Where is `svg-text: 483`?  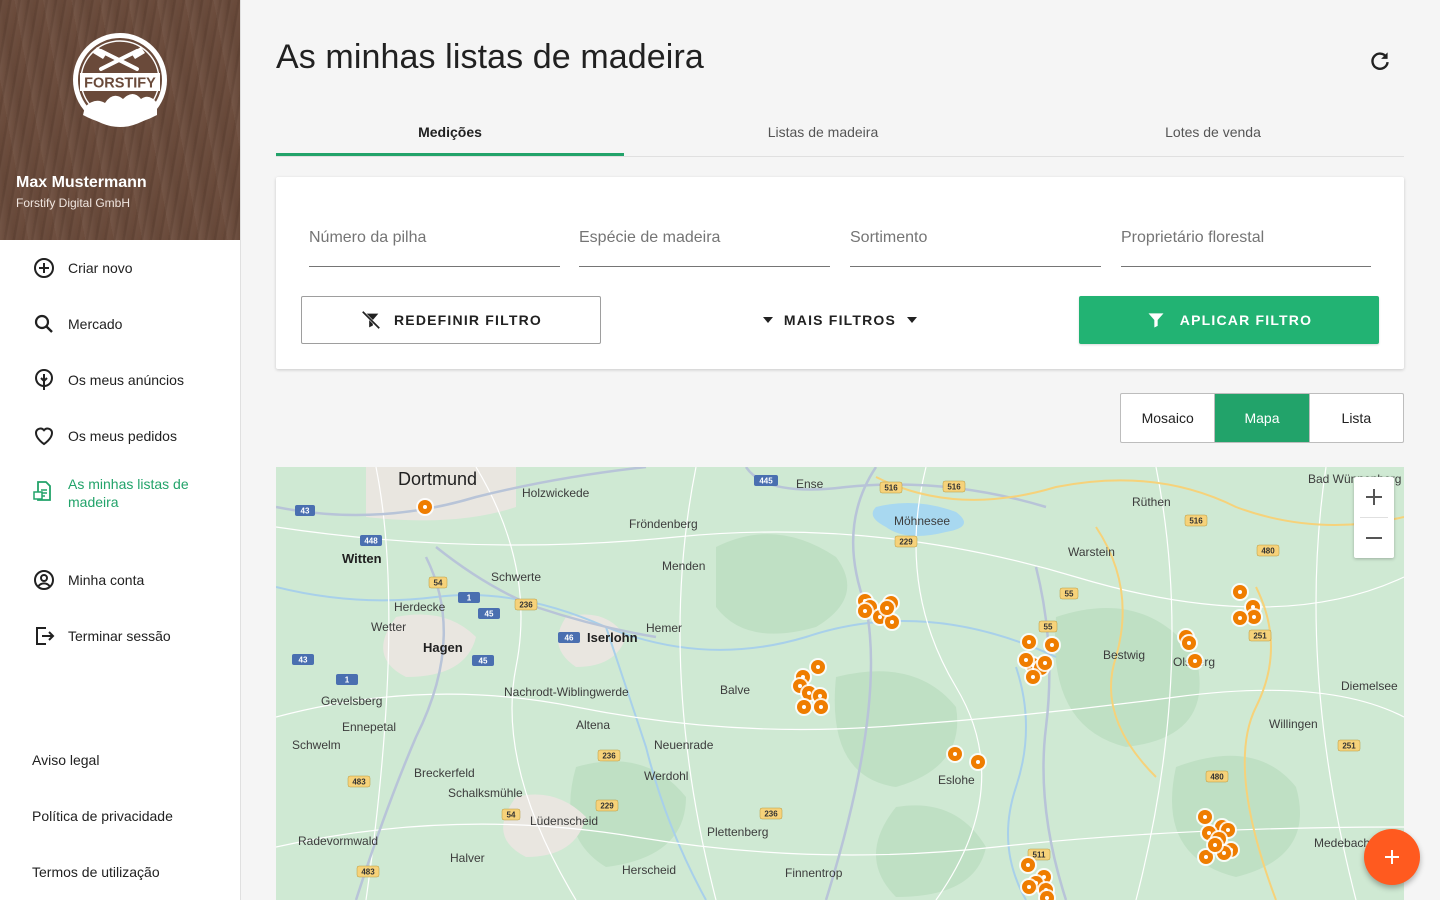 svg-text: 483 is located at coordinates (368, 872).